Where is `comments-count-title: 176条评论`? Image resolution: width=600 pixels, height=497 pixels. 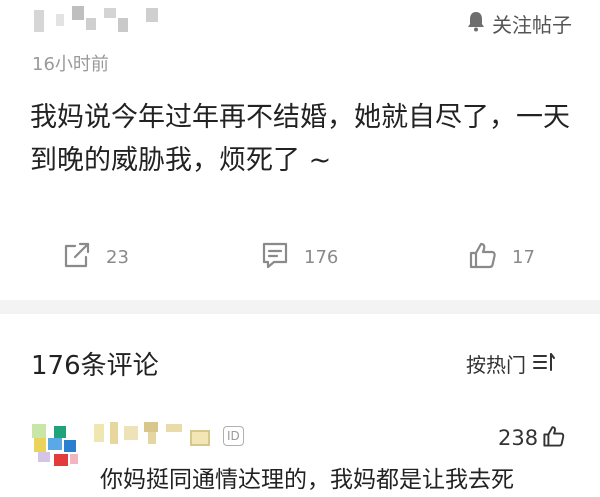
comments-count-title: 176条评论 is located at coordinates (95, 366).